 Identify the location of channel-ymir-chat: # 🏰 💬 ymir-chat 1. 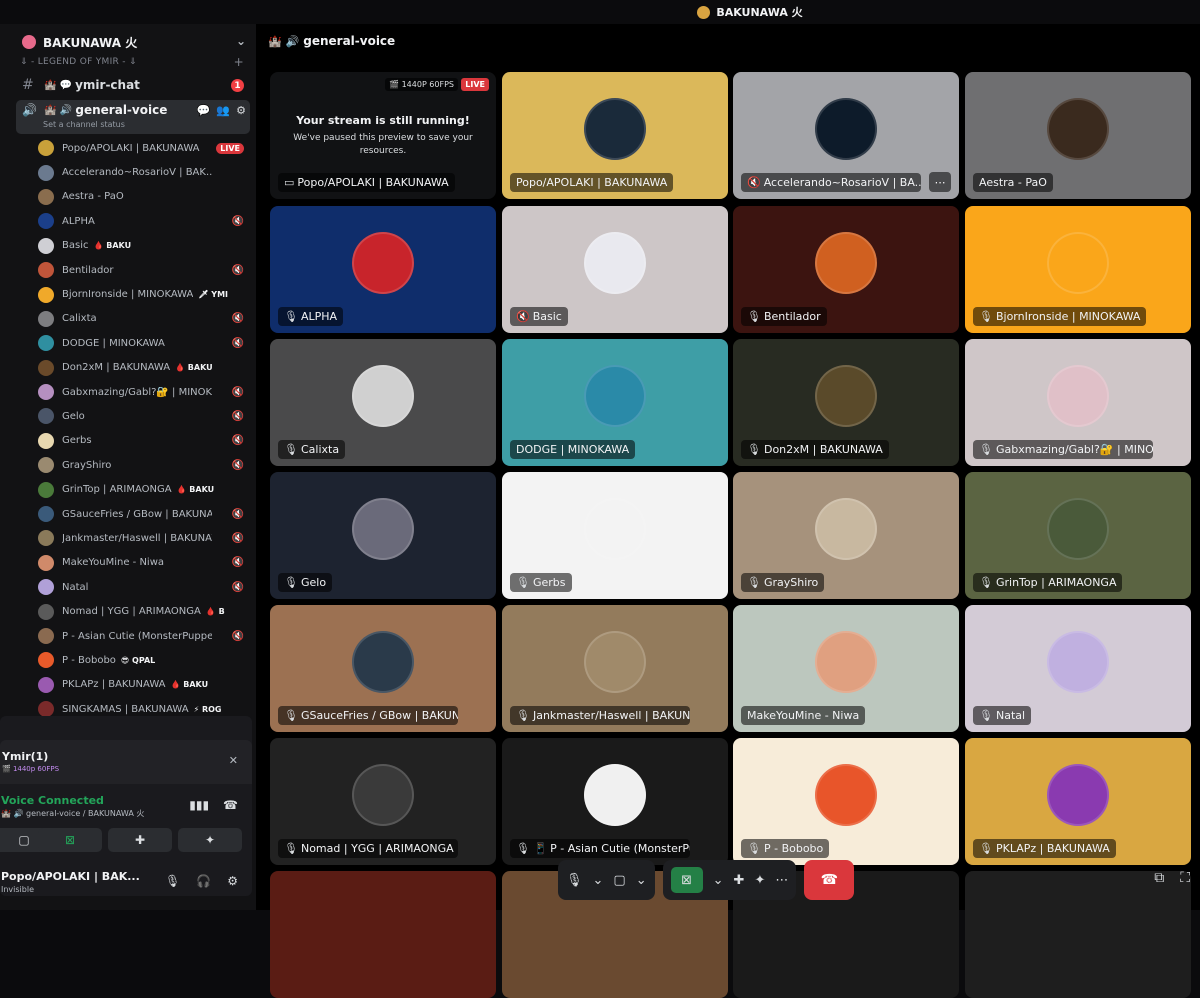
(133, 85).